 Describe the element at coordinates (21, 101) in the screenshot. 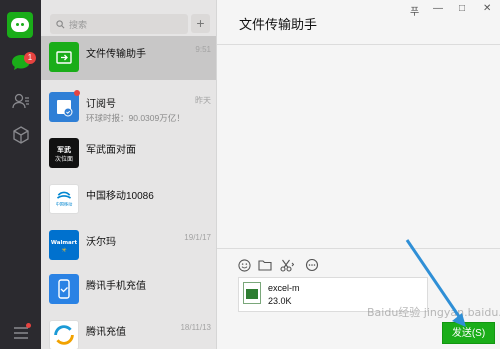

I see `contacts-icon` at that location.